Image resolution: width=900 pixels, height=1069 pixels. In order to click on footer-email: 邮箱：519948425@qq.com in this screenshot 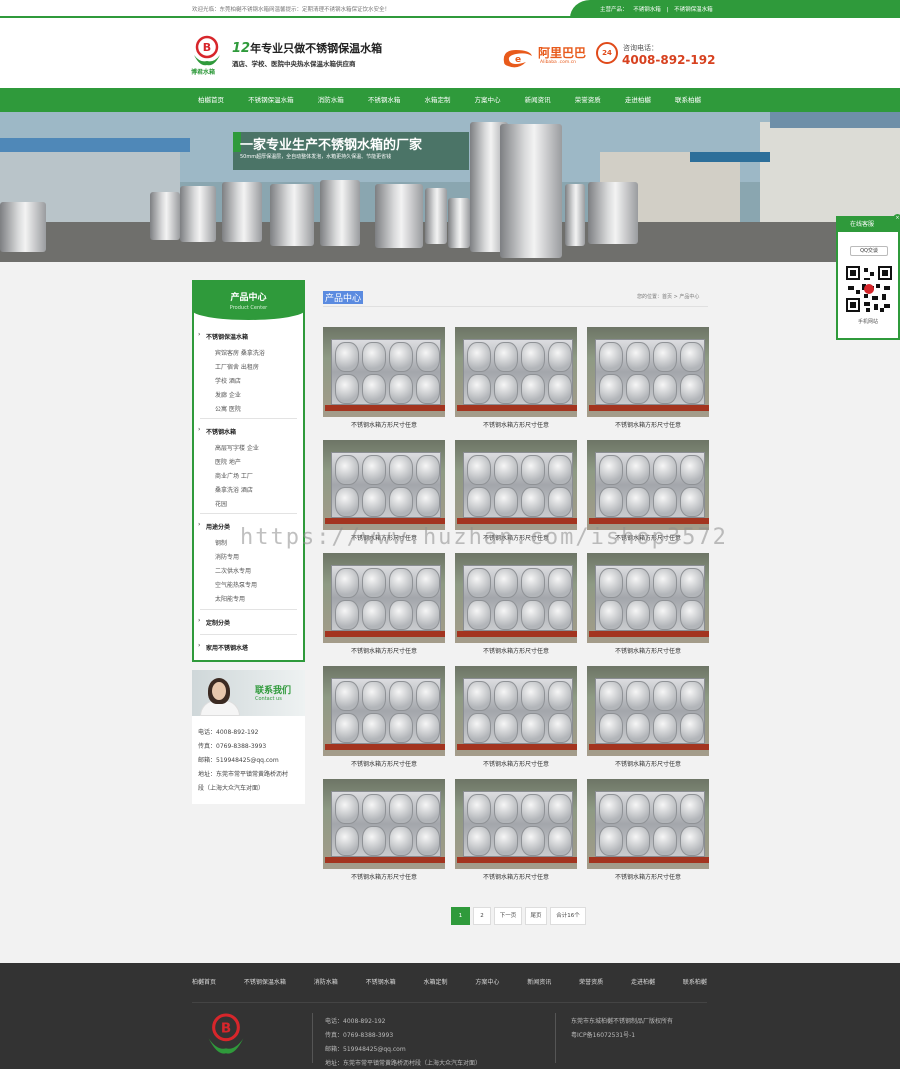, I will do `click(403, 1050)`.